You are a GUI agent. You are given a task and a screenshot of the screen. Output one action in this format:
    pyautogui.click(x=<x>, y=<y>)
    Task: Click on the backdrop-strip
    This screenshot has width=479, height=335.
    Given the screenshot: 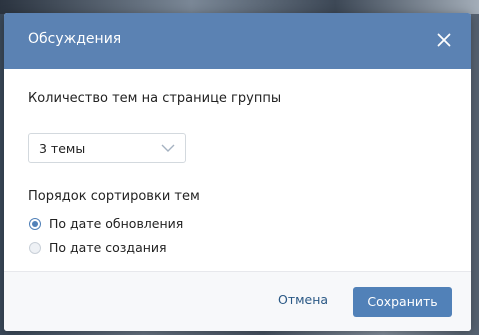 What is the action you would take?
    pyautogui.click(x=239, y=7)
    